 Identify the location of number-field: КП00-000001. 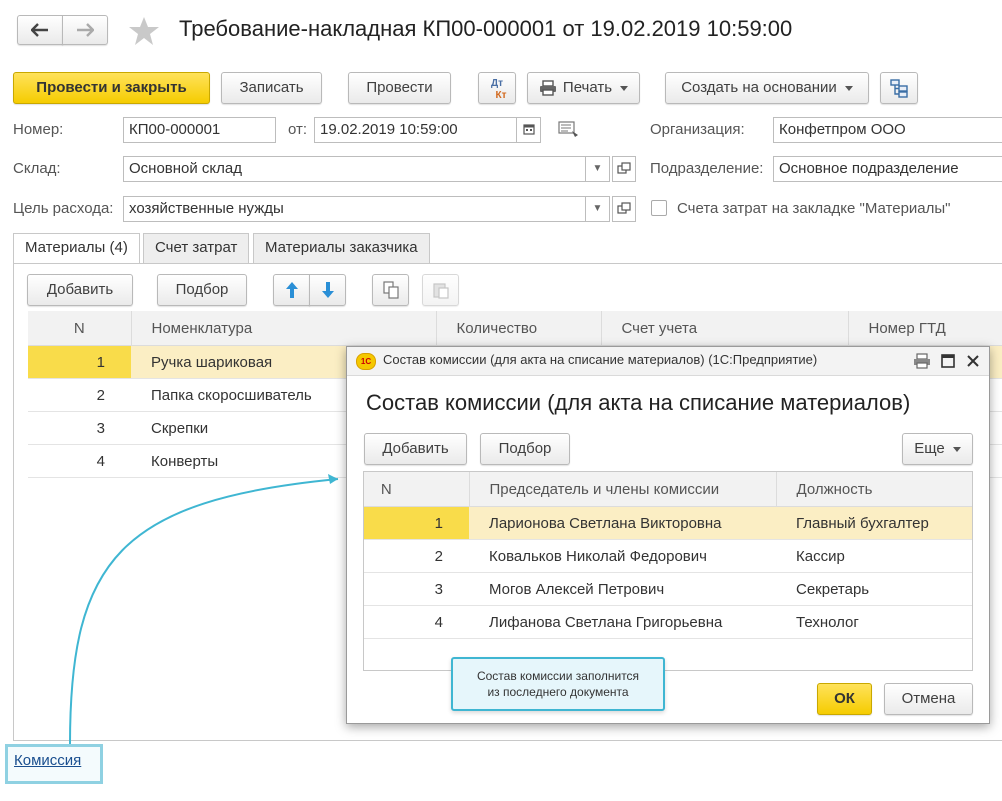
(199, 130).